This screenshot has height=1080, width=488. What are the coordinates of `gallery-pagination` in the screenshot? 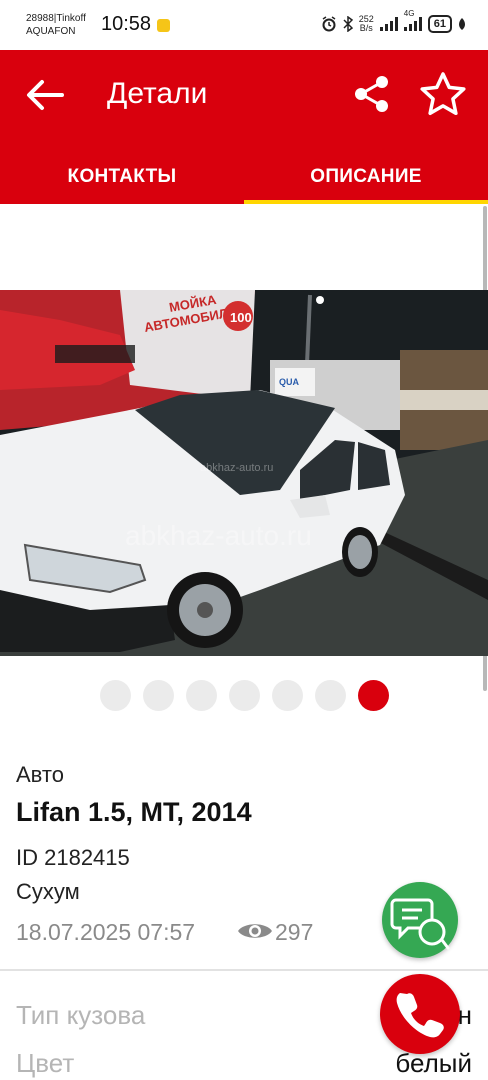 It's located at (244, 695).